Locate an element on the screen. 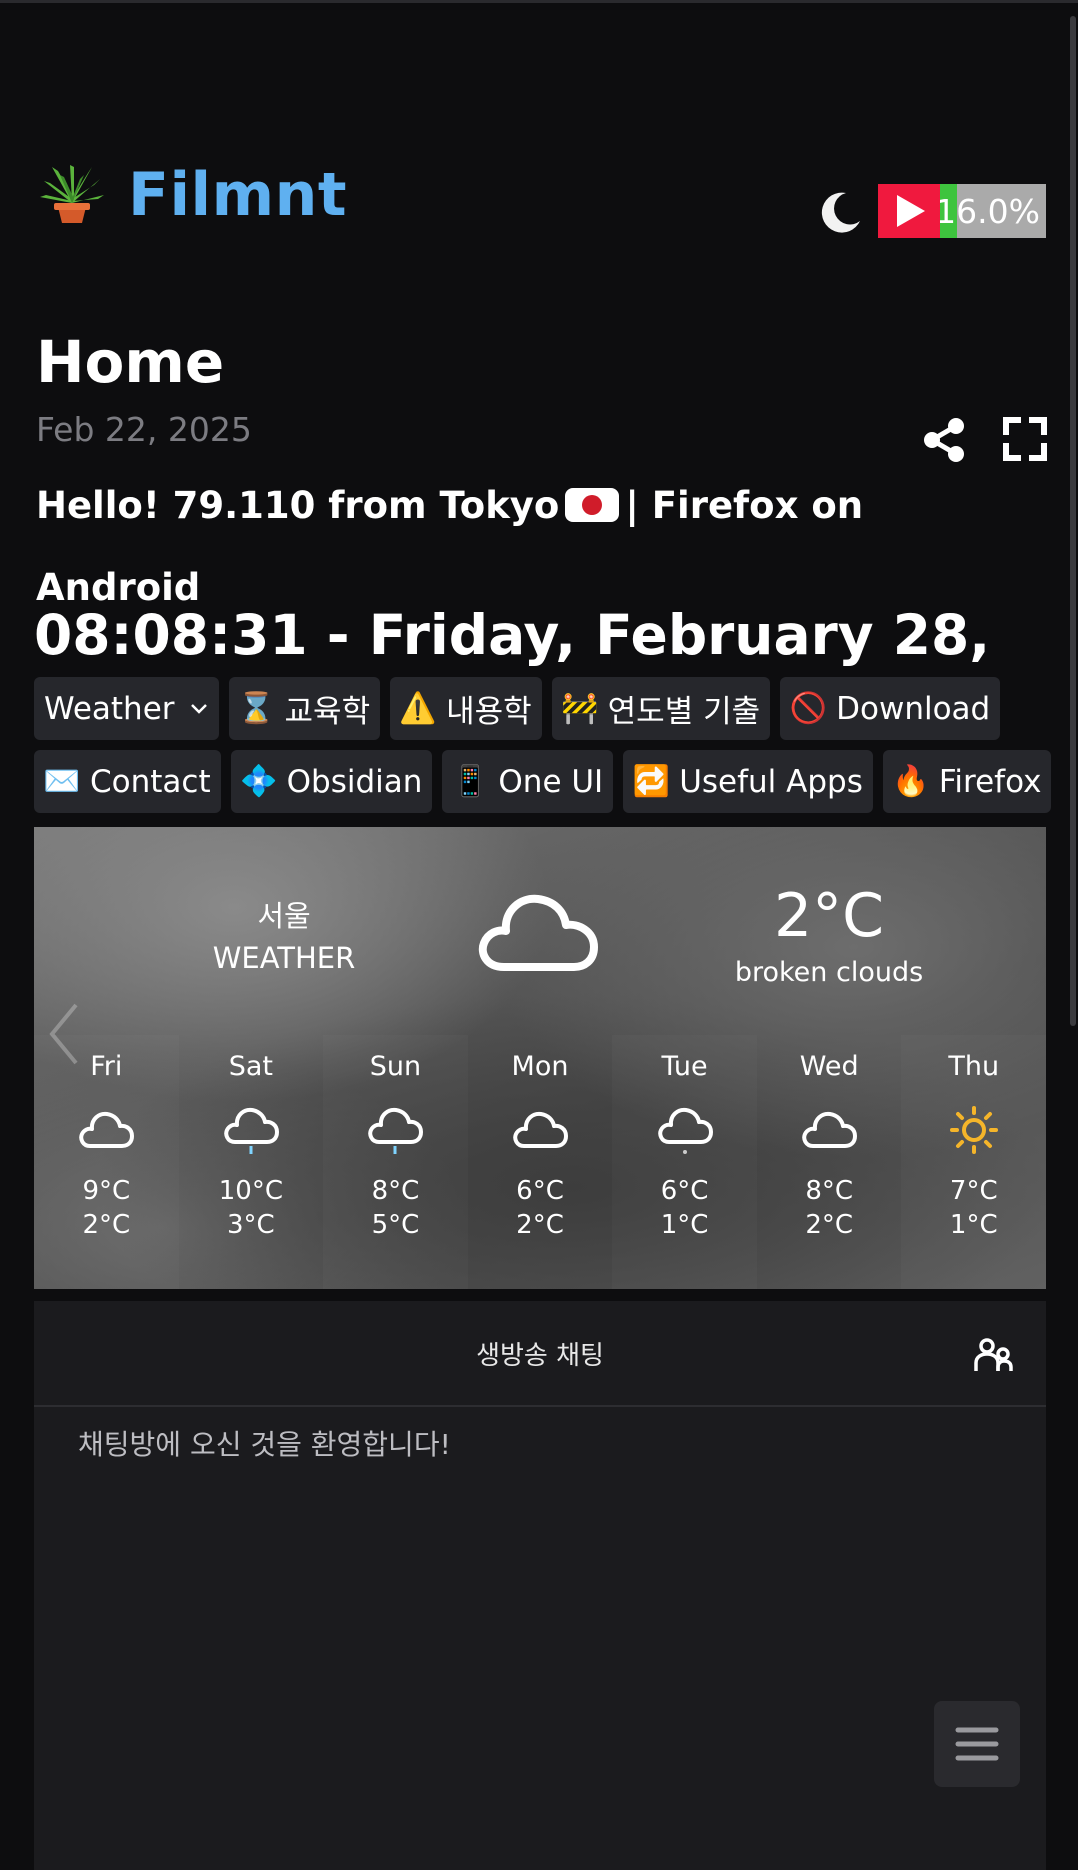  chat-header: 생방송 채팅 is located at coordinates (540, 1354).